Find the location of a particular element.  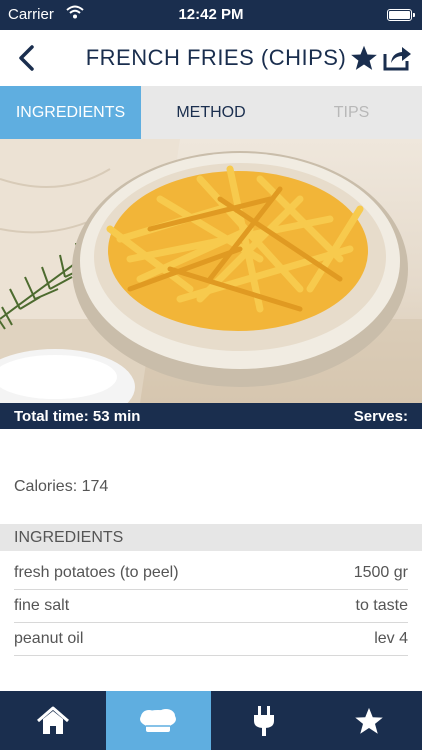

recipe-tabs: INGREDIENTS METHOD TIPS is located at coordinates (211, 112).